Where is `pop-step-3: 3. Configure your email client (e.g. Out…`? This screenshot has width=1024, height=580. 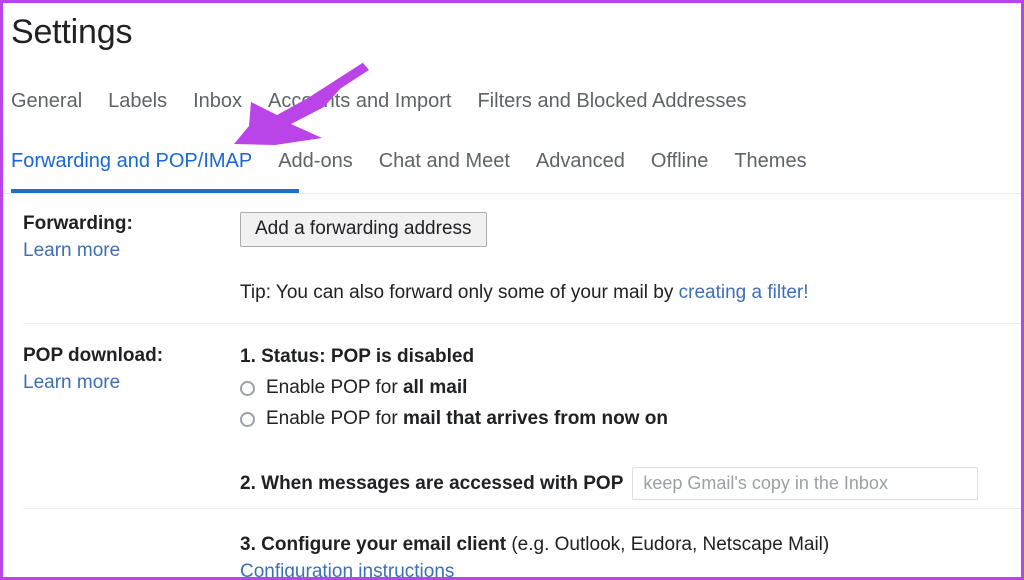
pop-step-3: 3. Configure your email client (e.g. Out… is located at coordinates (534, 554).